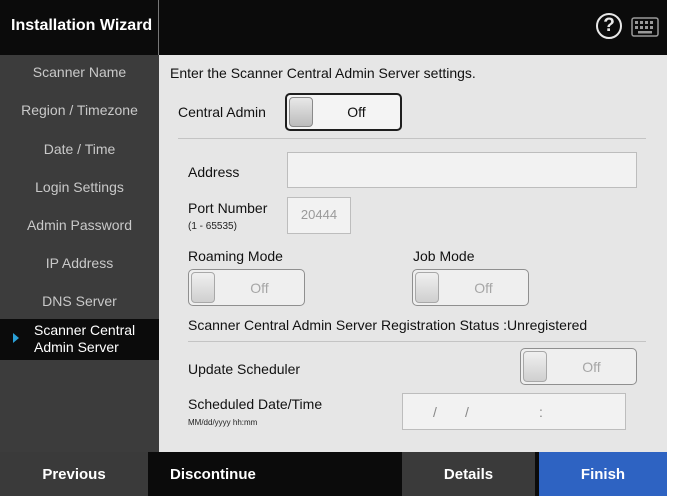 This screenshot has width=673, height=496. Describe the element at coordinates (578, 366) in the screenshot. I see `update-scheduler-toggle: Off` at that location.